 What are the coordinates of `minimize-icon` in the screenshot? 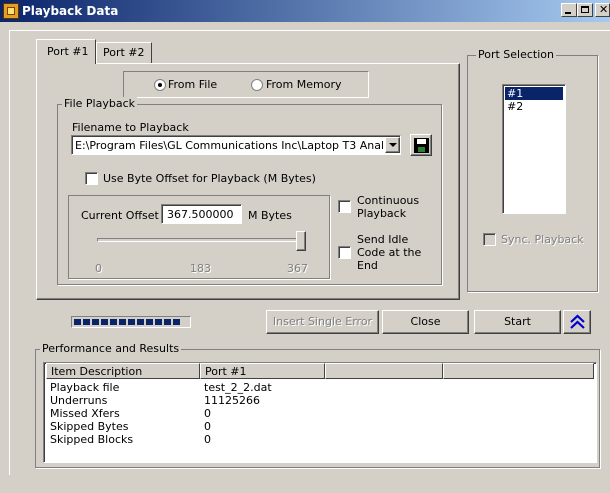 It's located at (568, 13).